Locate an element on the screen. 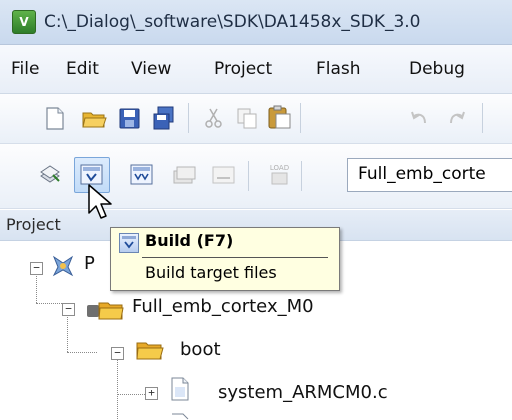 This screenshot has height=420, width=512. app-icon: V is located at coordinates (24, 22).